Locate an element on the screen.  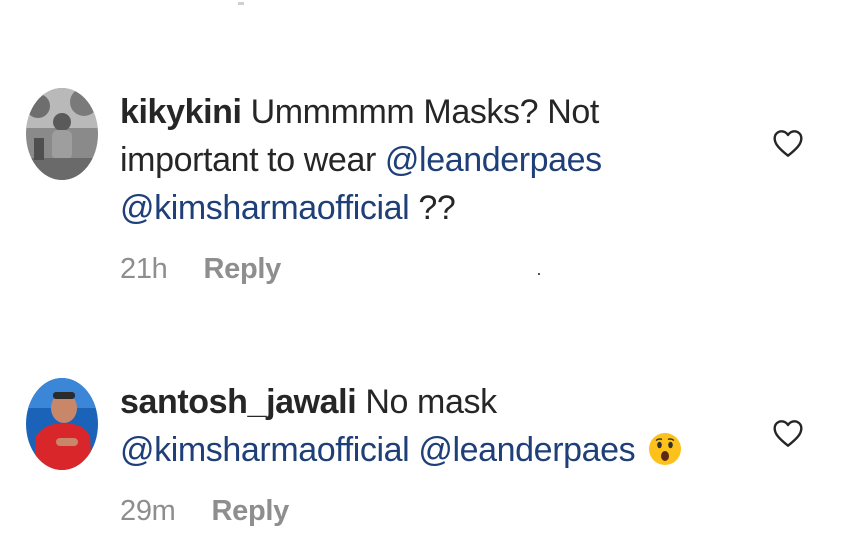
comment-timestamp: 29m is located at coordinates (148, 510).